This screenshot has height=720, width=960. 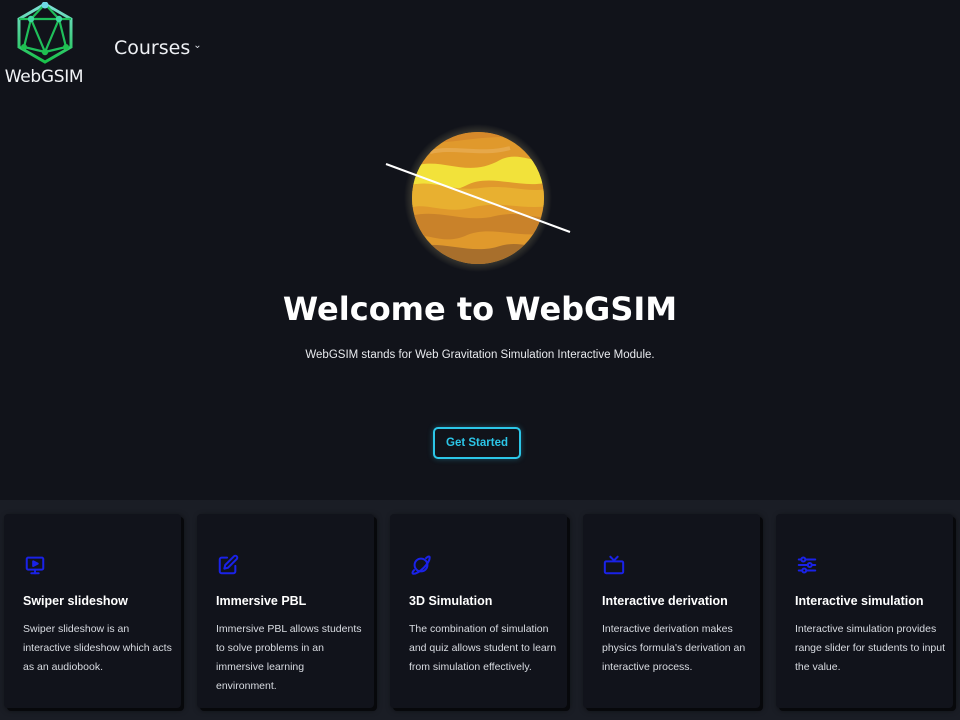 I want to click on sliders-icon, so click(x=807, y=565).